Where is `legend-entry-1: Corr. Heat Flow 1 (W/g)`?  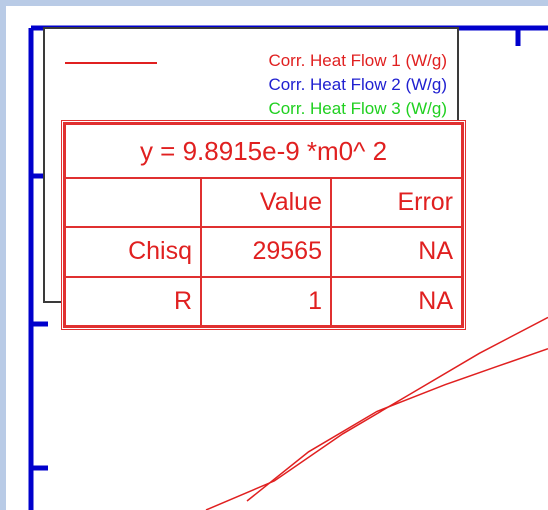 legend-entry-1: Corr. Heat Flow 1 (W/g) is located at coordinates (357, 60).